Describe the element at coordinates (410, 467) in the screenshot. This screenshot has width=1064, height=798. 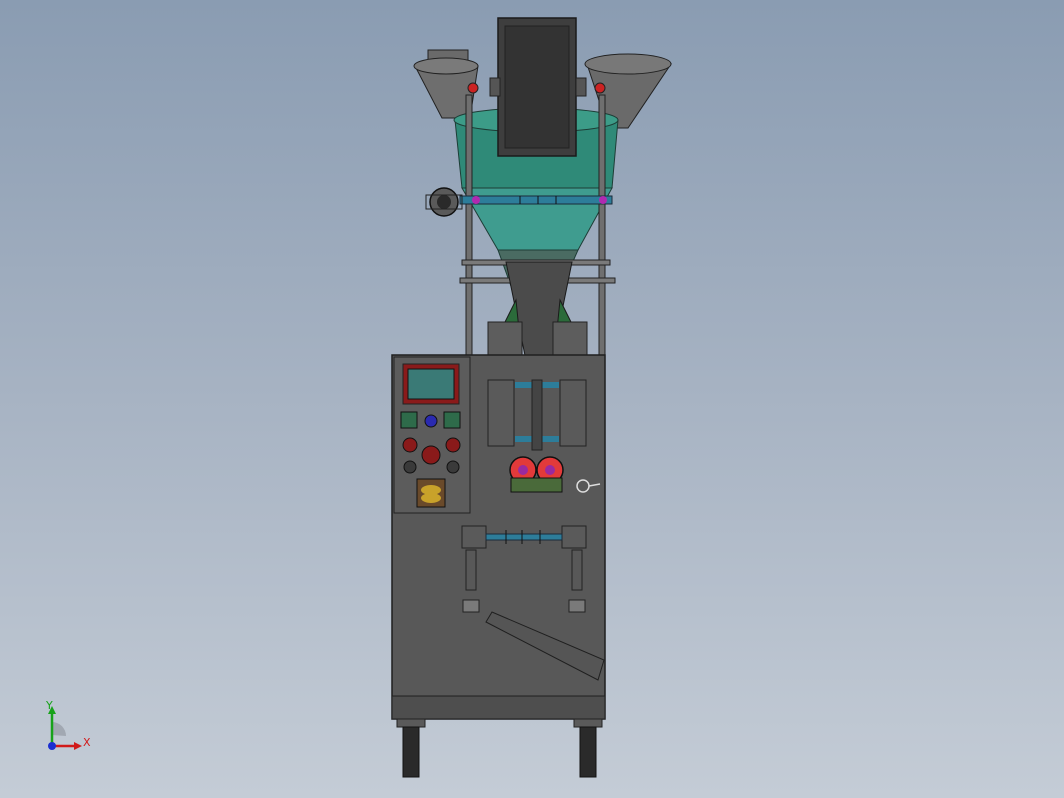
I see `knob-left` at that location.